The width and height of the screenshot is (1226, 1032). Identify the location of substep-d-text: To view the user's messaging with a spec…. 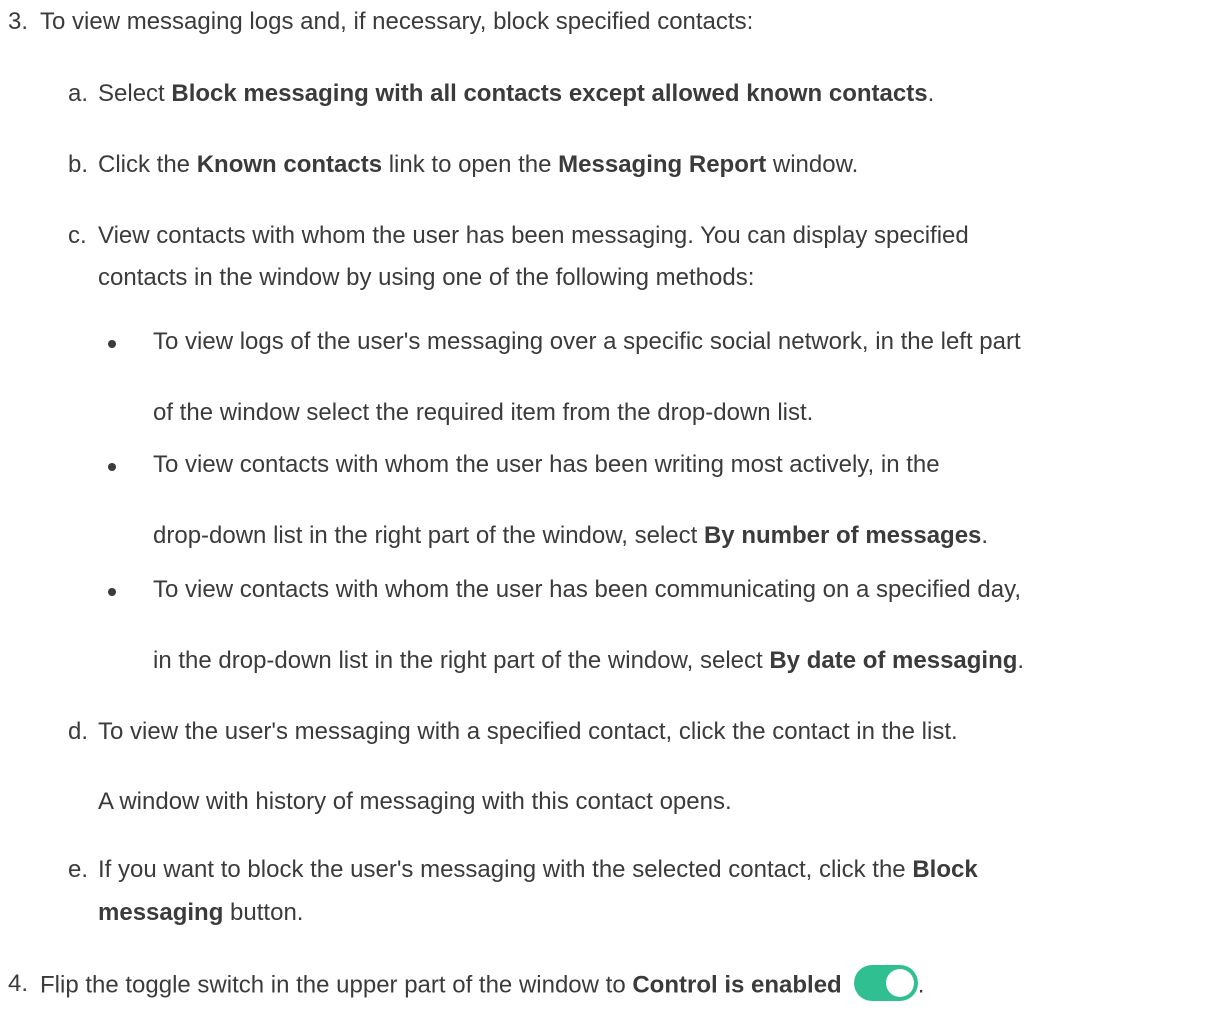
(528, 731).